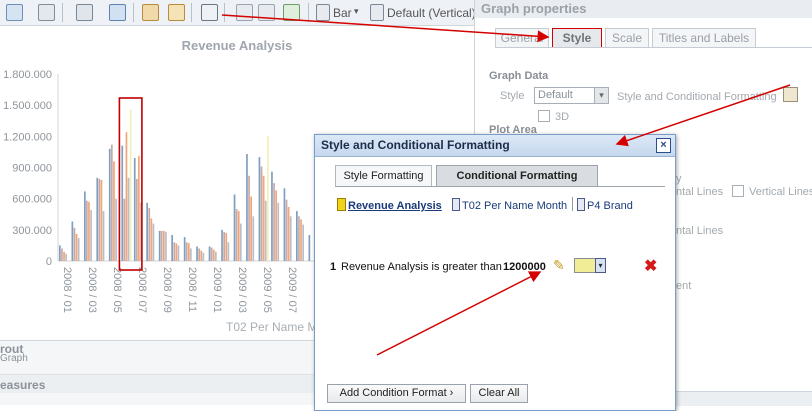 The image size is (812, 411). What do you see at coordinates (14, 12) in the screenshot?
I see `export-icon` at bounding box center [14, 12].